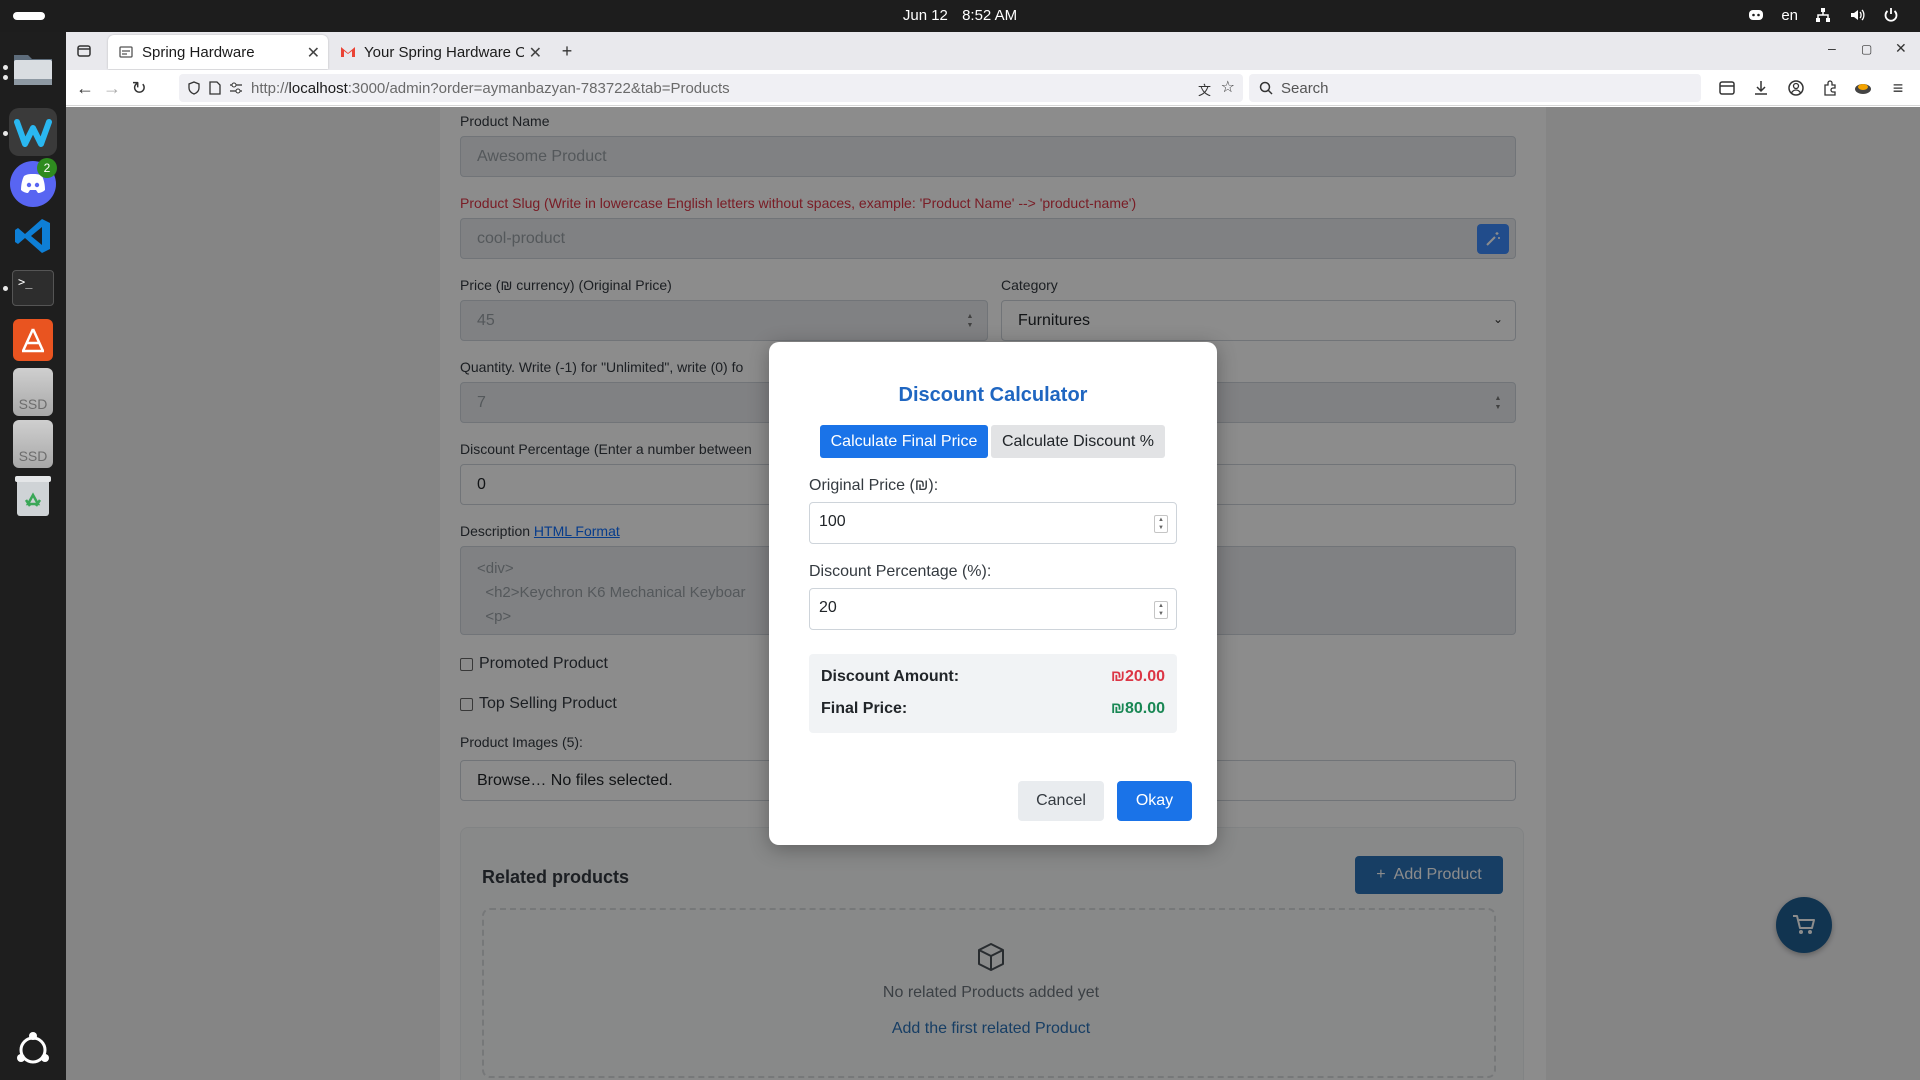 This screenshot has height=1080, width=1920. Describe the element at coordinates (33, 68) in the screenshot. I see `files-app-icon` at that location.